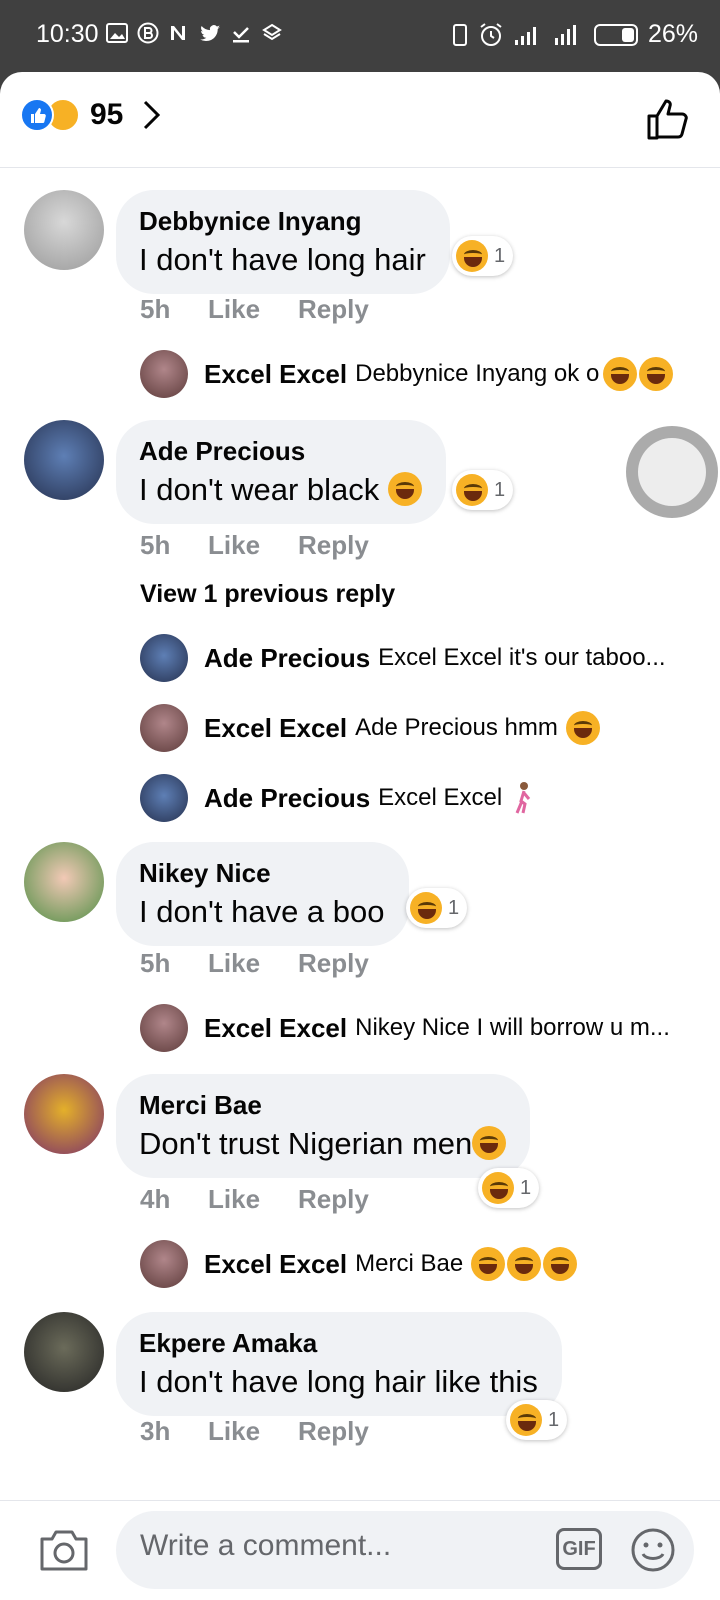 The image size is (720, 1600). I want to click on emoji-picker-icon, so click(653, 1550).